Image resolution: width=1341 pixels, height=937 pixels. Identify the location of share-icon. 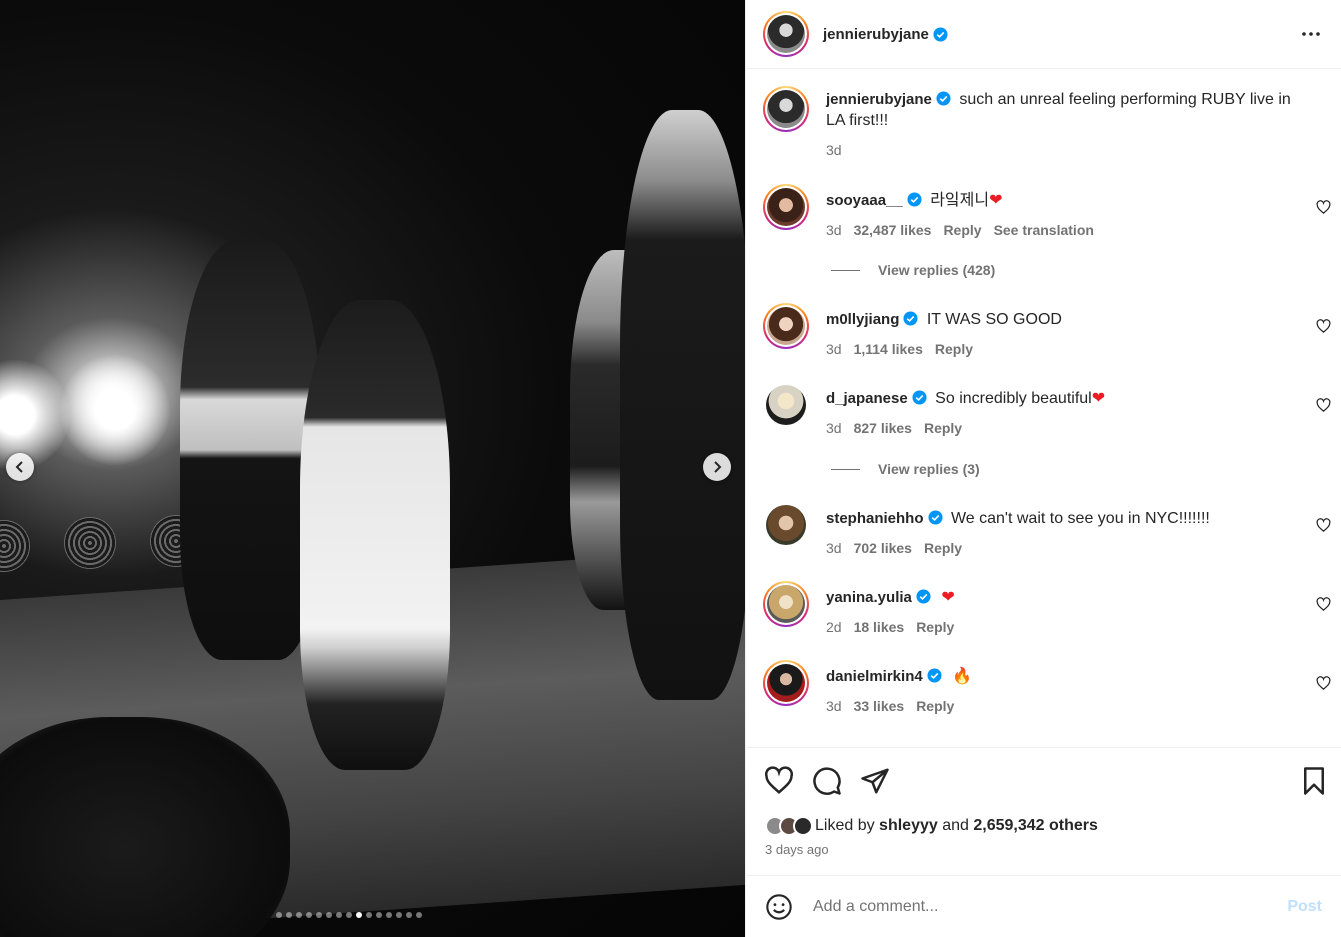
(875, 781).